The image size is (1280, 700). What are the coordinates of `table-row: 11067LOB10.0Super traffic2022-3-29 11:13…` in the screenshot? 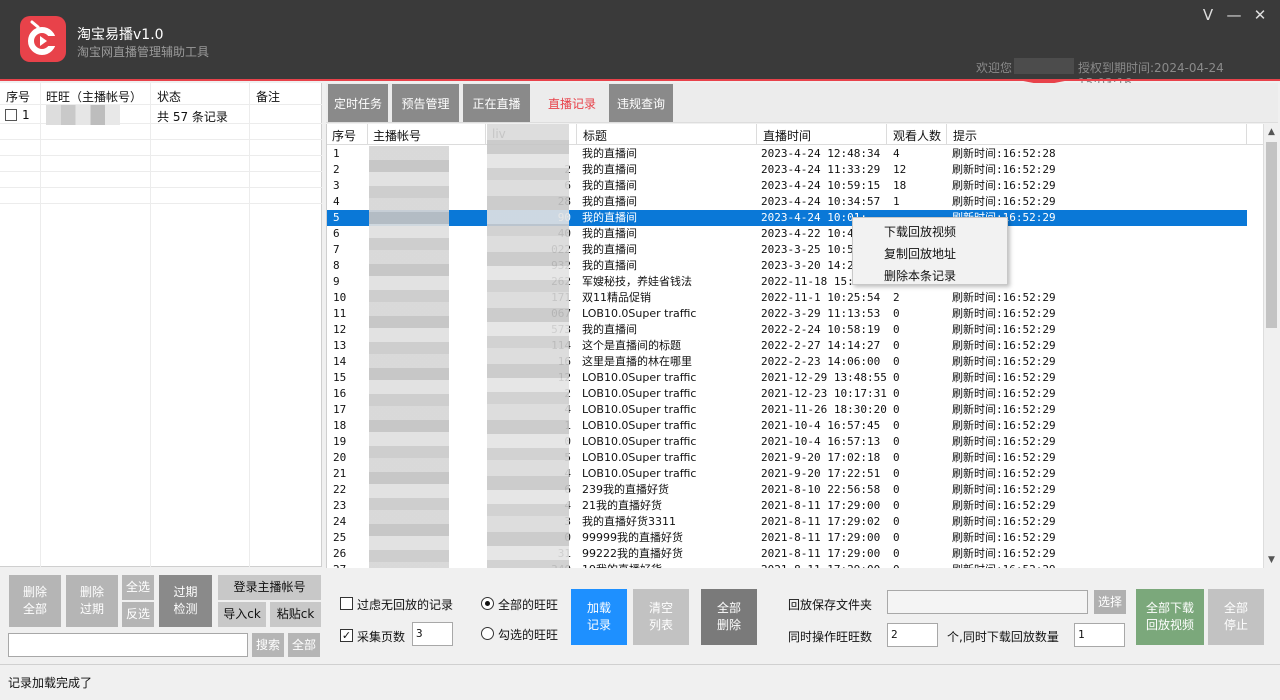 It's located at (787, 314).